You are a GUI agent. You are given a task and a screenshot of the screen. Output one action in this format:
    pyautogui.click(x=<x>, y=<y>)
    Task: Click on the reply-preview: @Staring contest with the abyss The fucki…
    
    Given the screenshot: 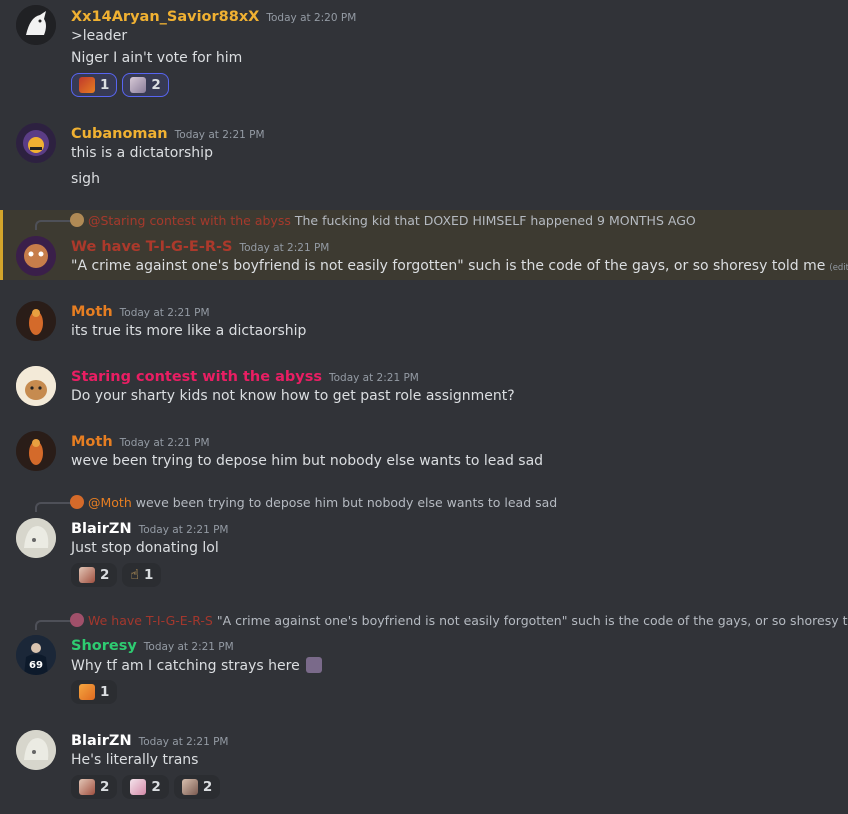 What is the action you would take?
    pyautogui.click(x=383, y=220)
    